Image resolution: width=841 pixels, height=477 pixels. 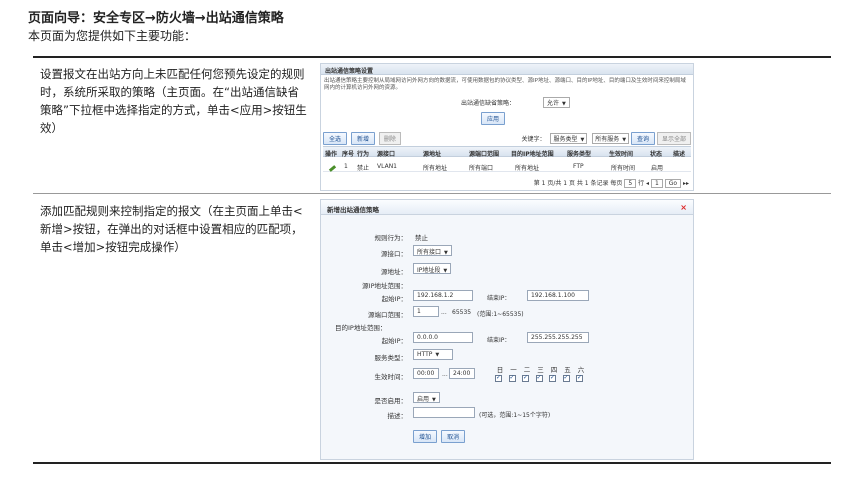 What do you see at coordinates (578, 183) in the screenshot?
I see `pager-text: 第 1 页/共 1 页 共 1 条记录 每页` at bounding box center [578, 183].